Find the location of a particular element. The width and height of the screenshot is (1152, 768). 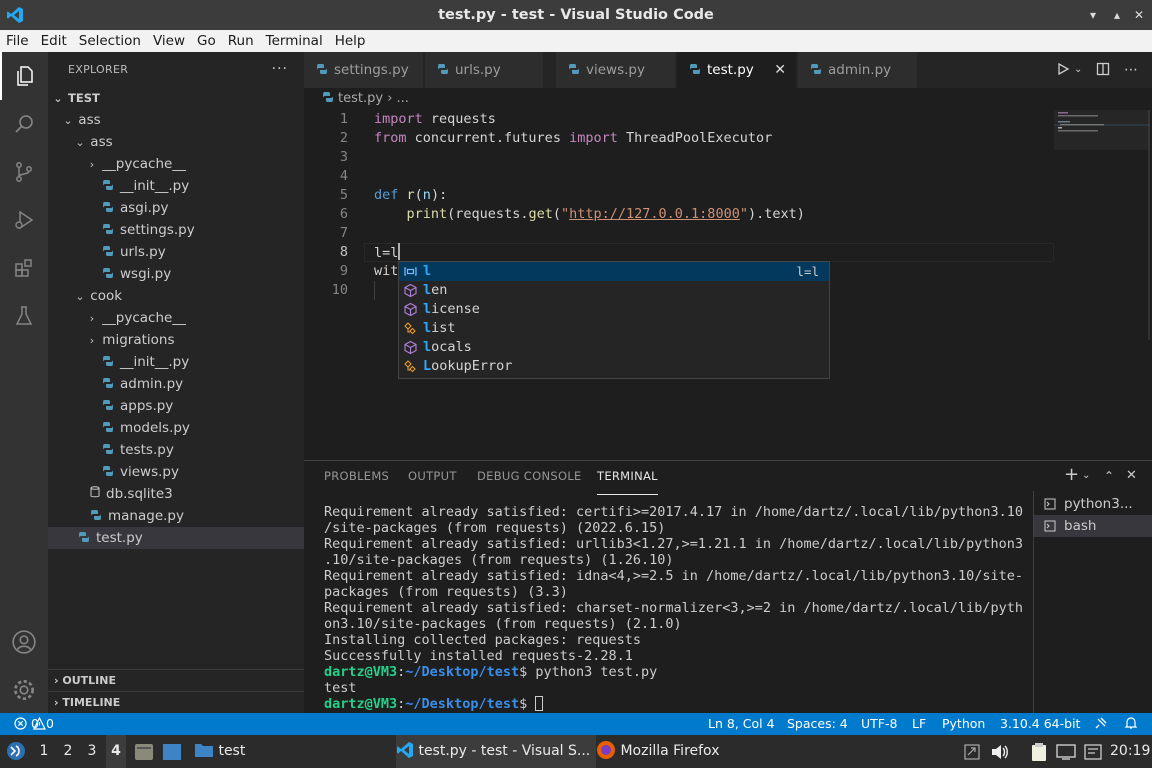

breadcrumb-file: test.py is located at coordinates (360, 98).